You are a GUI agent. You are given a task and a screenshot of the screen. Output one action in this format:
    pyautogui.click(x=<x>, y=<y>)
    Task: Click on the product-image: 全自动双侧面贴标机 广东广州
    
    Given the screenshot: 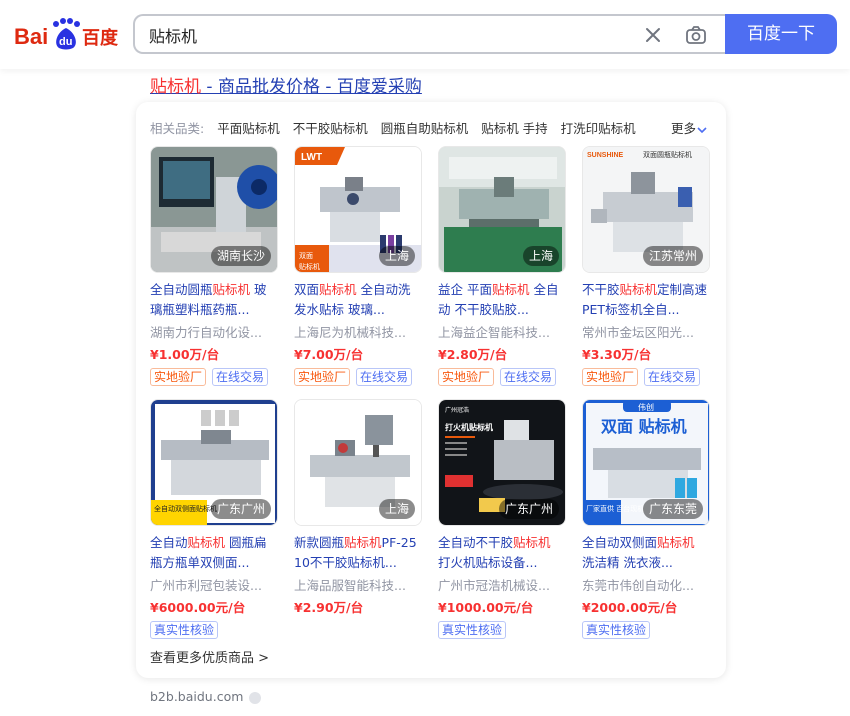 What is the action you would take?
    pyautogui.click(x=214, y=462)
    